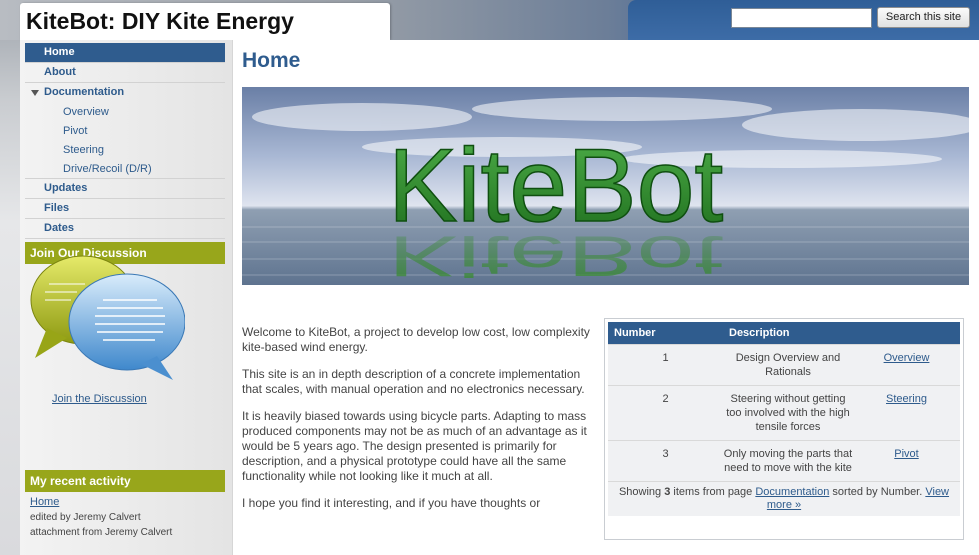 The image size is (979, 555). What do you see at coordinates (160, 21) in the screenshot?
I see `site-title: KiteBot: DIY Kite Energy` at bounding box center [160, 21].